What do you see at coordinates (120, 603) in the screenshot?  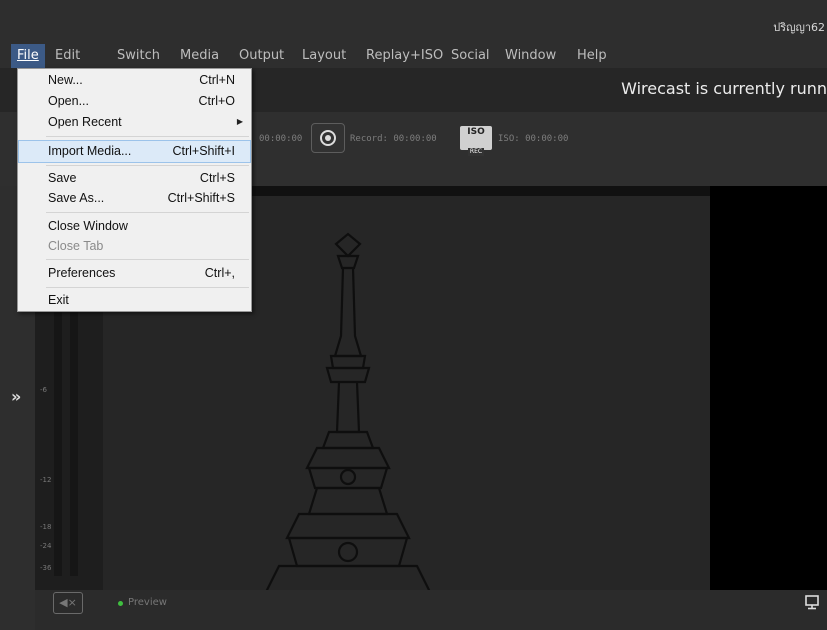 I see `preview-status-dot` at bounding box center [120, 603].